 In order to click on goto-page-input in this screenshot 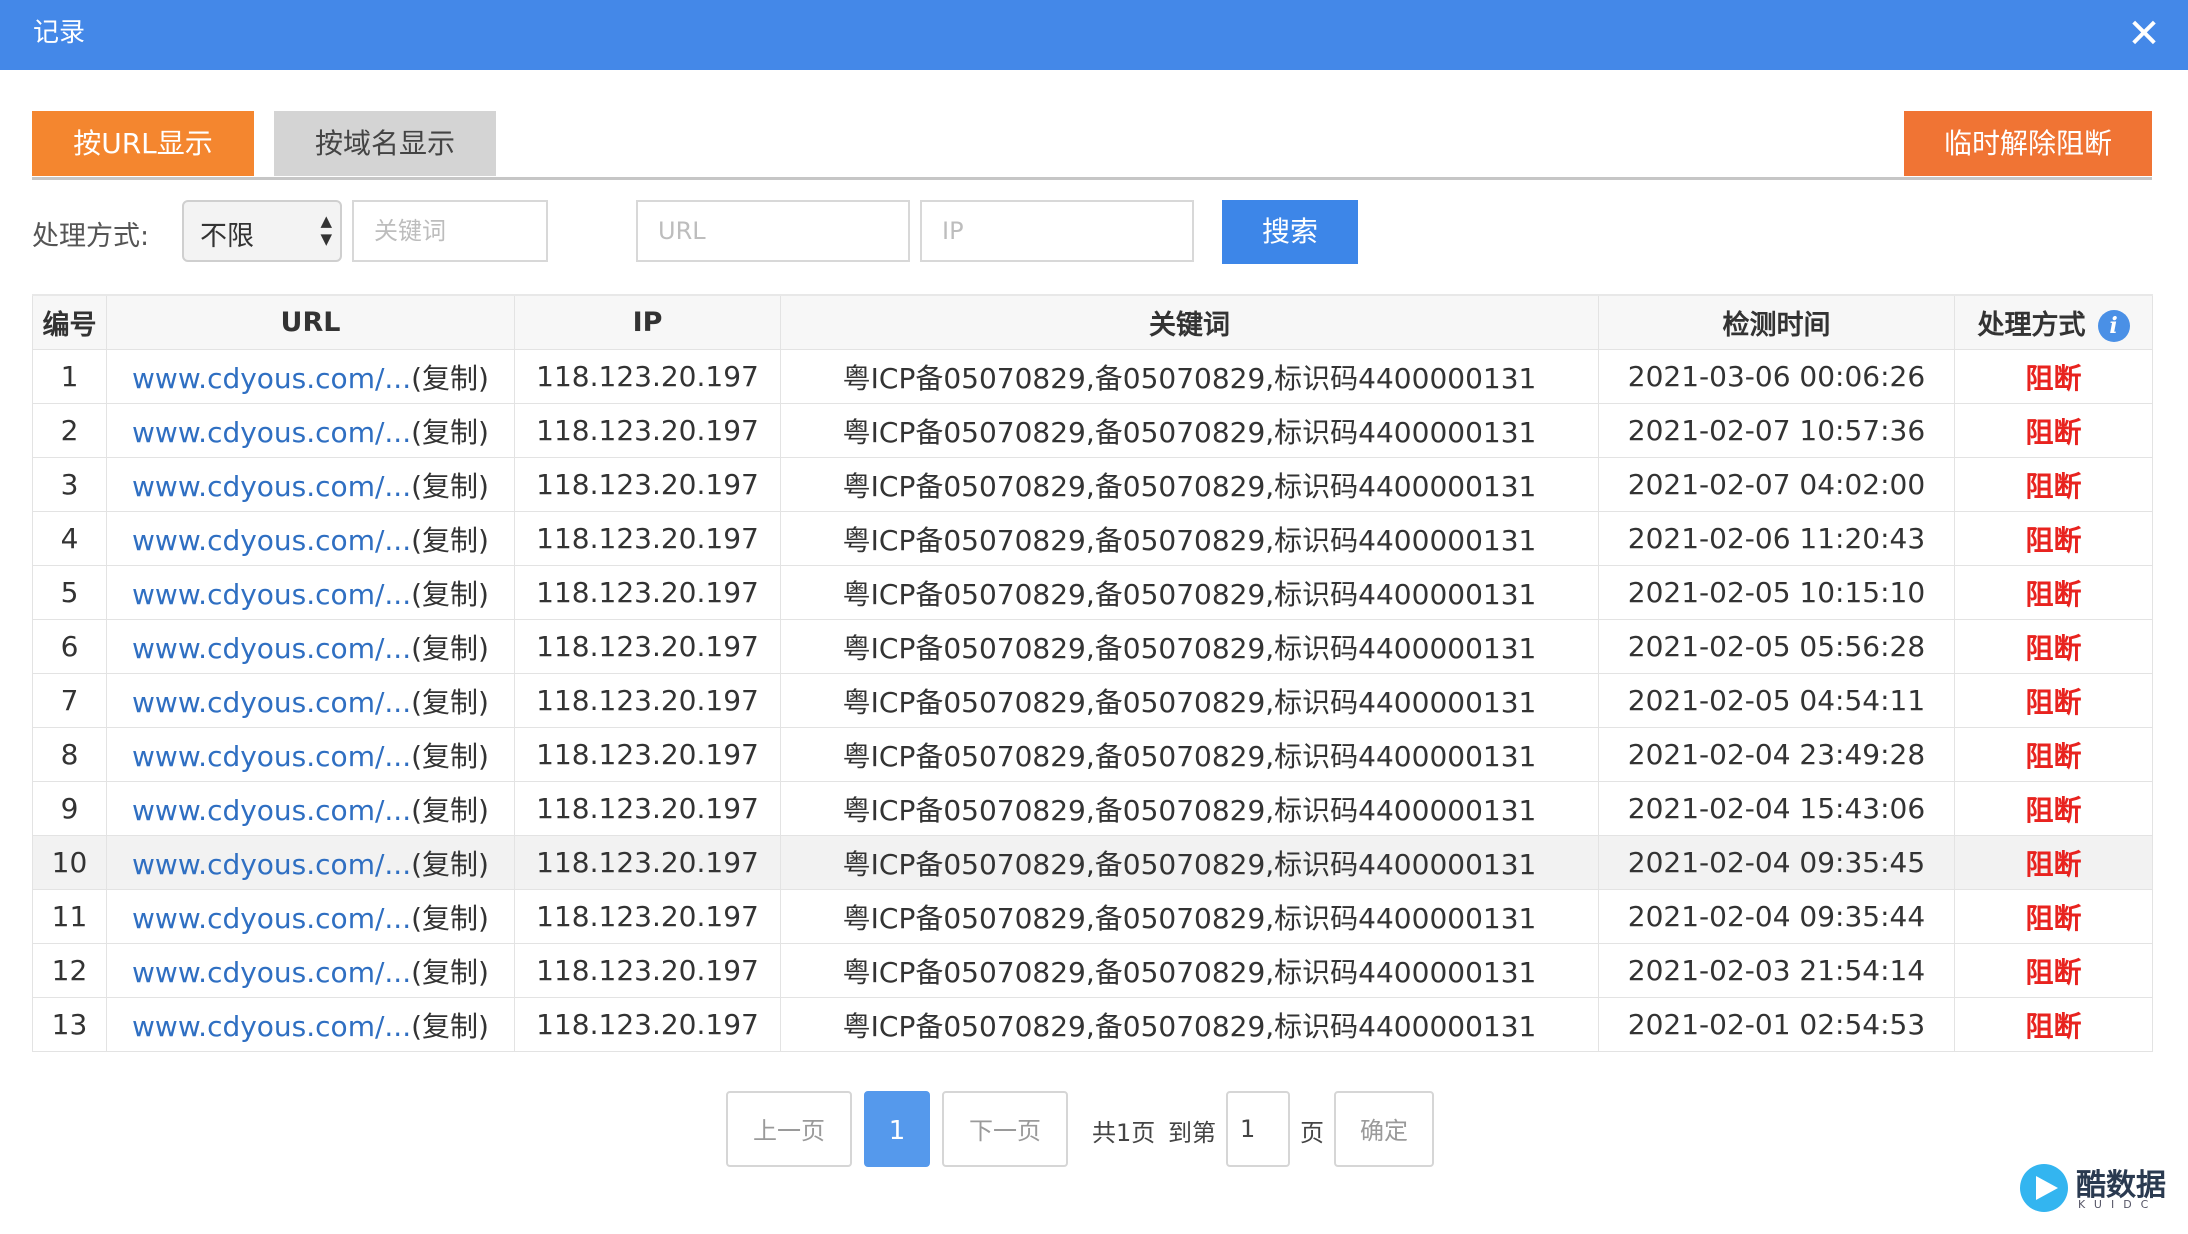, I will do `click(1258, 1129)`.